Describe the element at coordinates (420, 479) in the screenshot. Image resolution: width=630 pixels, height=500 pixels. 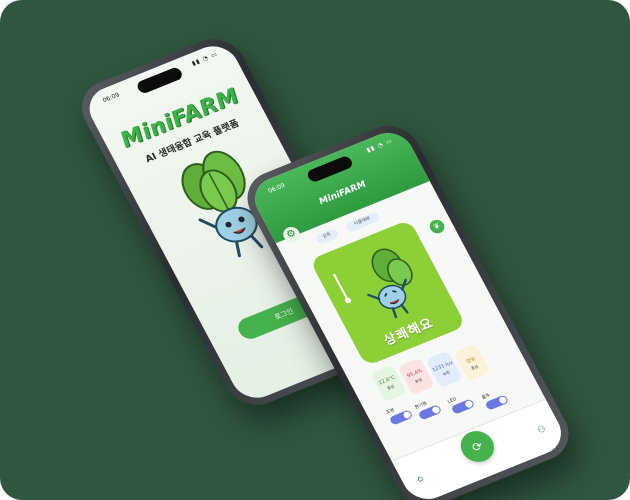
I see `home-icon: ⌂` at that location.